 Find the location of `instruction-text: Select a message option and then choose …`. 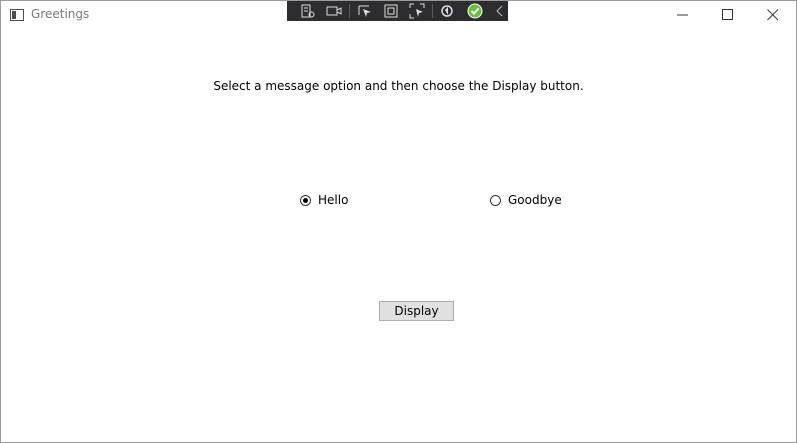

instruction-text: Select a message option and then choose … is located at coordinates (398, 86).